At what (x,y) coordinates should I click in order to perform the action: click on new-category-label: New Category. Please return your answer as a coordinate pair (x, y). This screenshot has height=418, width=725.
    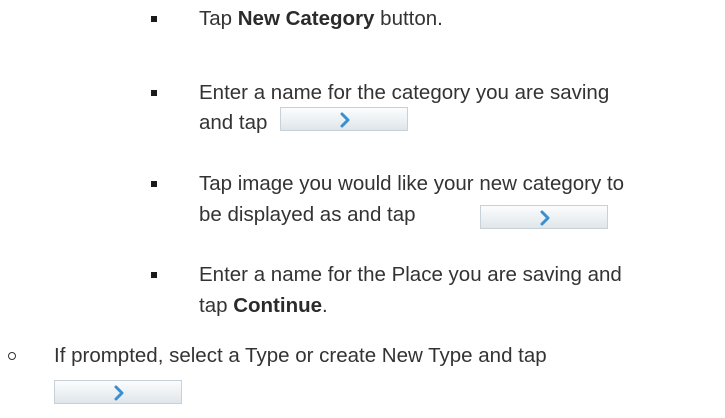
    Looking at the image, I should click on (306, 18).